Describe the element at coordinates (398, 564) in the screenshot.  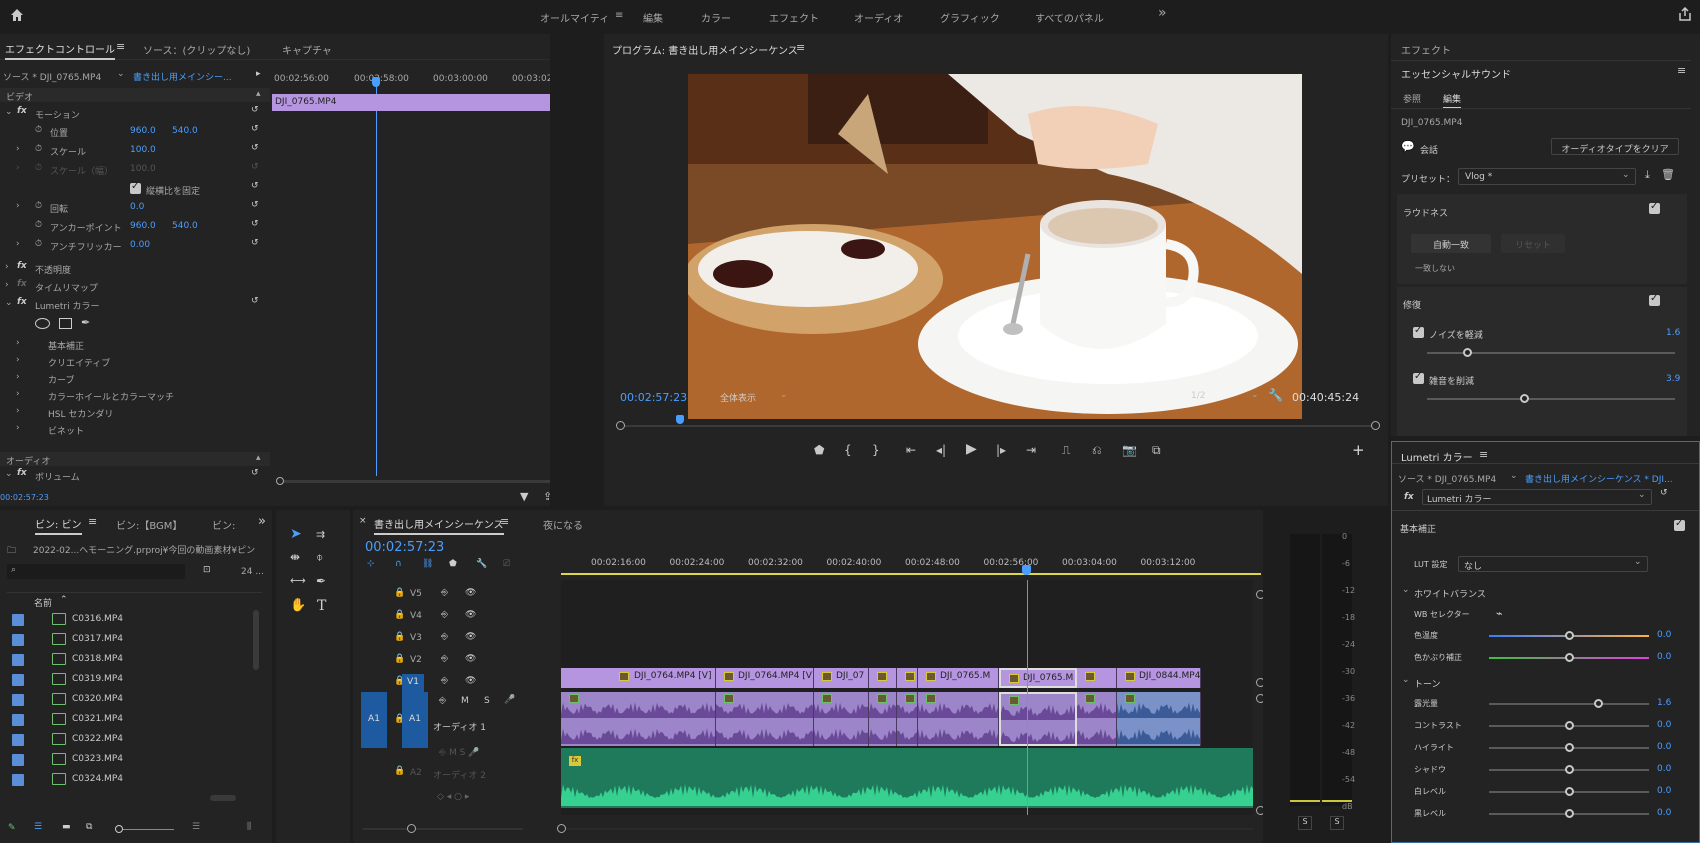
I see `snap-icon: ∩` at that location.